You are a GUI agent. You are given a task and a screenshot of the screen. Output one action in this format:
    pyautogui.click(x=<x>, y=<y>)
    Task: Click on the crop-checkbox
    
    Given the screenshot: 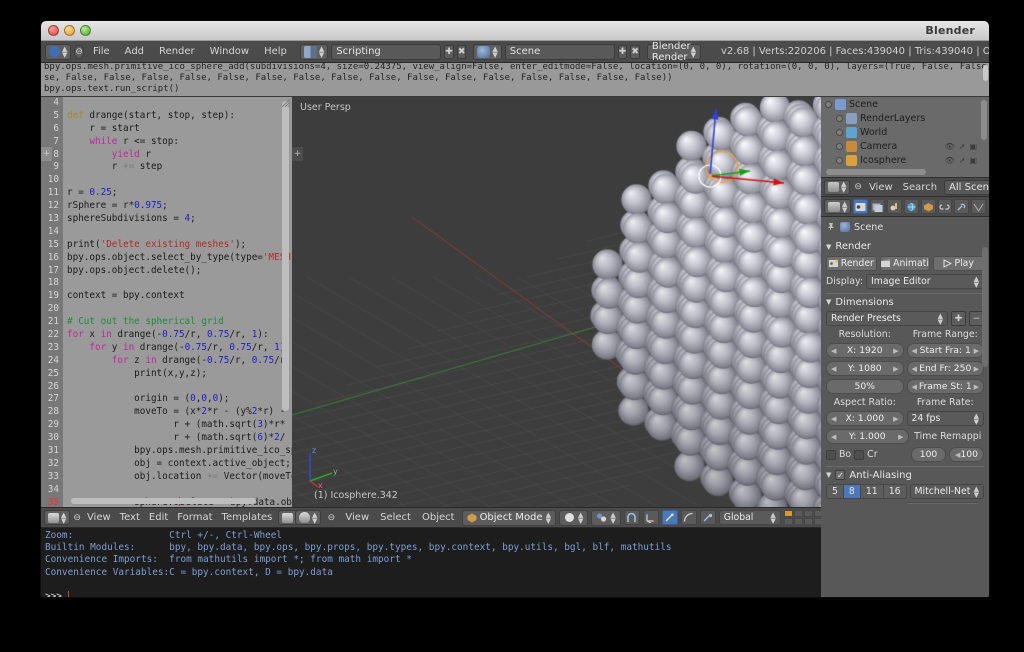 What is the action you would take?
    pyautogui.click(x=859, y=454)
    